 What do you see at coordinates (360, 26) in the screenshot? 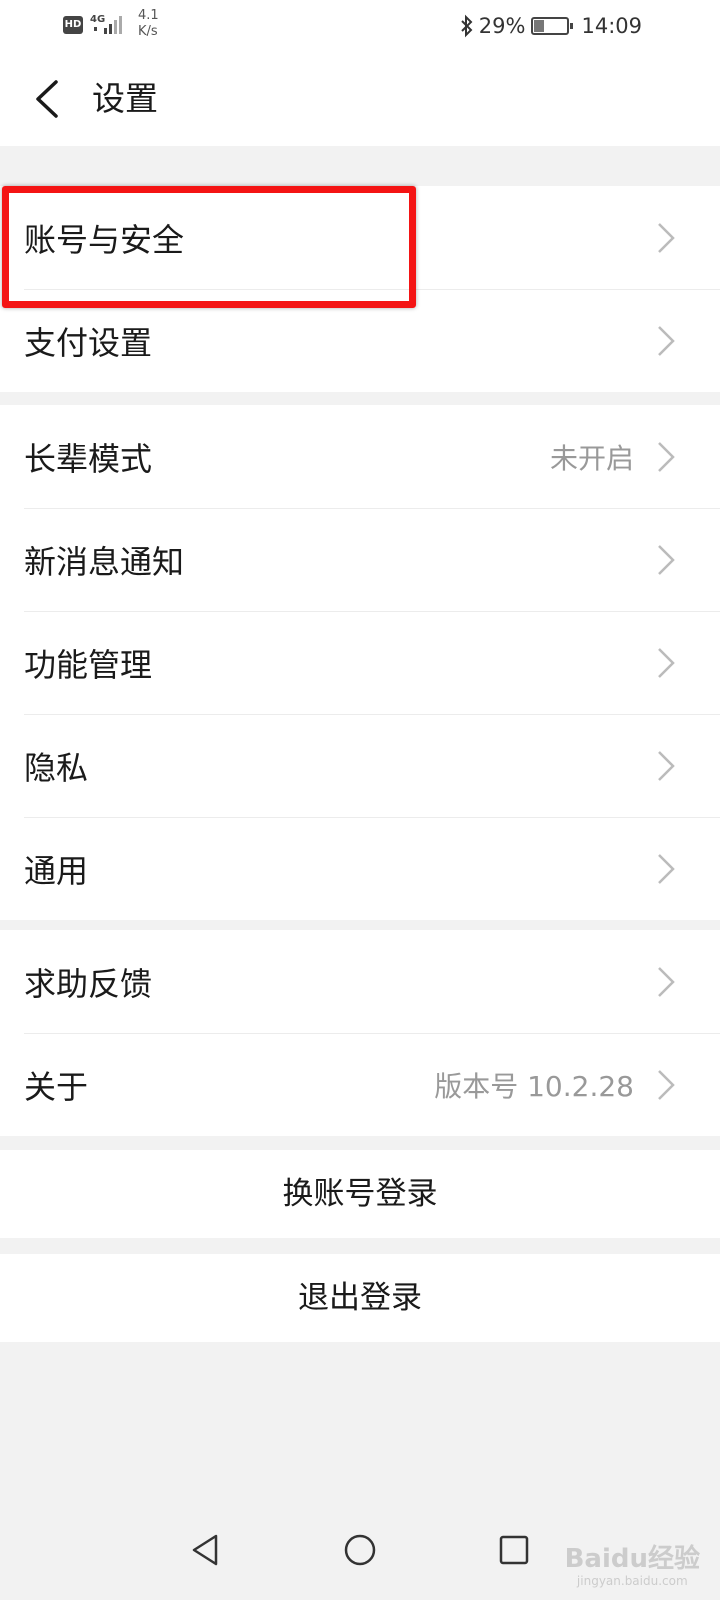
I see `status-bar: HD 4G 4.1 K/s 29% 14:09` at bounding box center [360, 26].